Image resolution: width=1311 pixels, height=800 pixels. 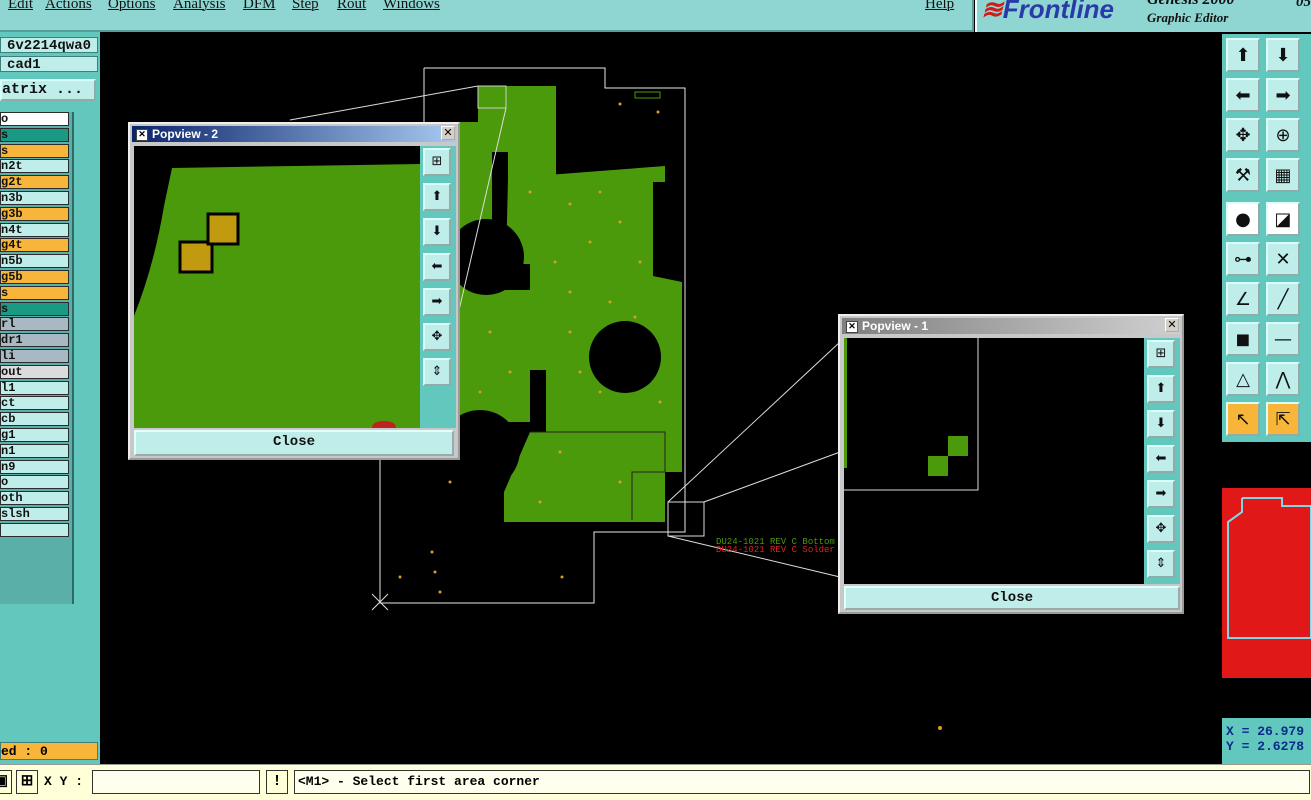 What do you see at coordinates (34, 466) in the screenshot?
I see `layer-row: n9` at bounding box center [34, 466].